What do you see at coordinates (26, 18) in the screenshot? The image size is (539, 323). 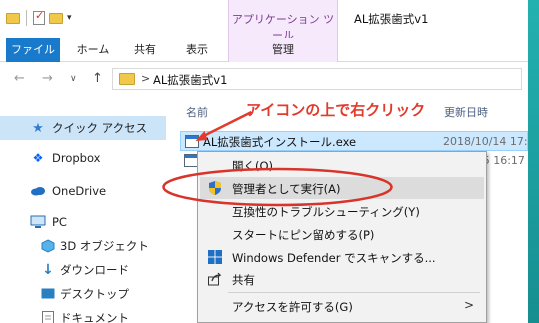 I see `toolbar-separator` at bounding box center [26, 18].